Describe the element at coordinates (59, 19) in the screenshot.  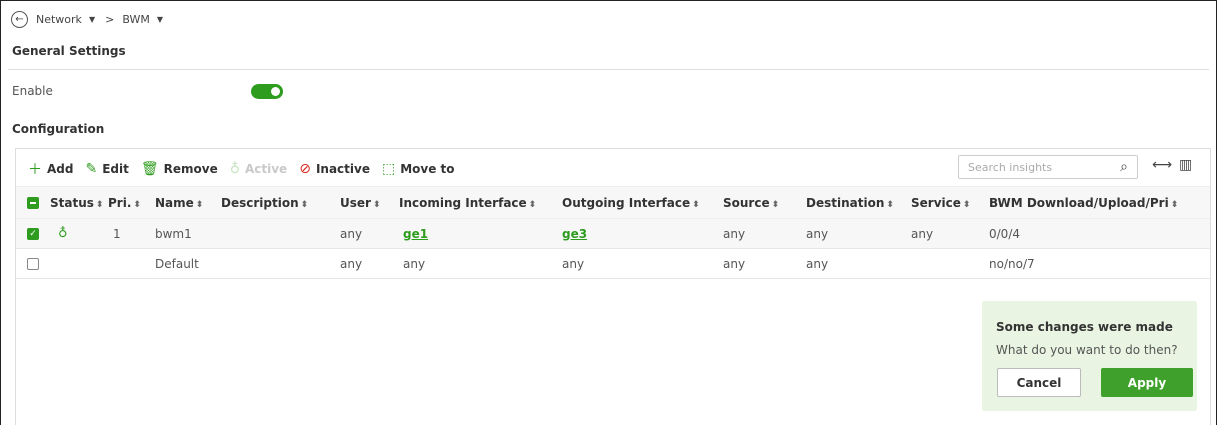
I see `breadcrumb-item-network: Network` at that location.